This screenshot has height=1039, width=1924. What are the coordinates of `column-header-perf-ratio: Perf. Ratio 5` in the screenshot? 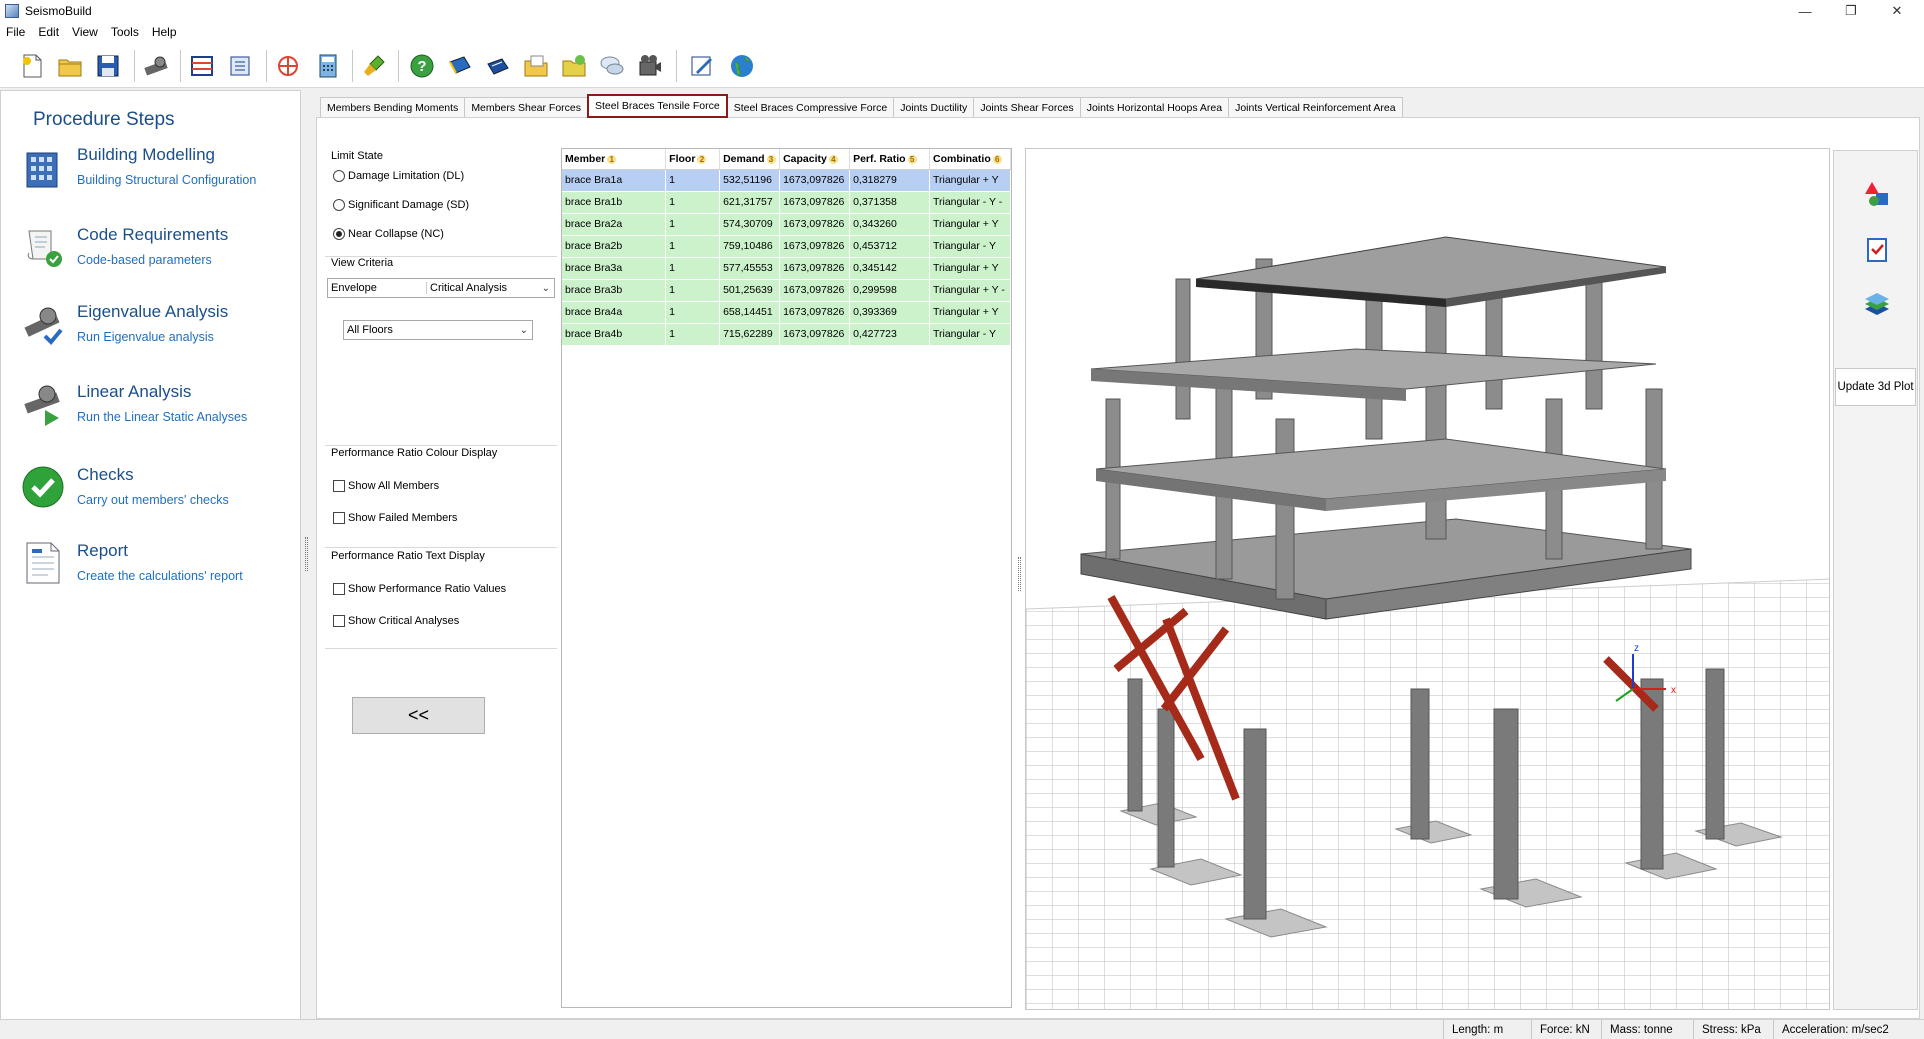 It's located at (889, 159).